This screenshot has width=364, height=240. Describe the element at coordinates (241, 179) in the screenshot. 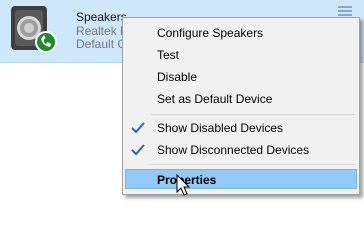

I see `menu-item-properties: Properties` at that location.